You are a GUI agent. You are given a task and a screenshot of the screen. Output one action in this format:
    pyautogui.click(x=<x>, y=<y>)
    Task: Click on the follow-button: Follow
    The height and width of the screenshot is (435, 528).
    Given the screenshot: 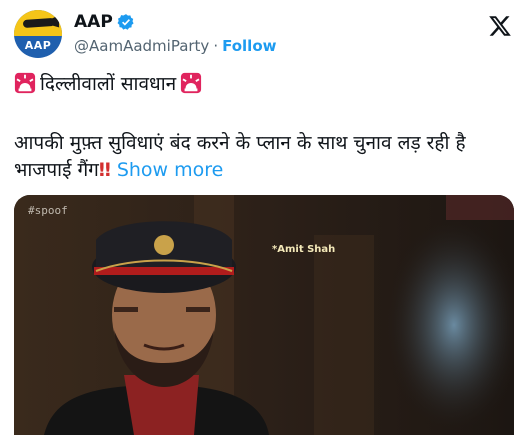 What is the action you would take?
    pyautogui.click(x=249, y=46)
    